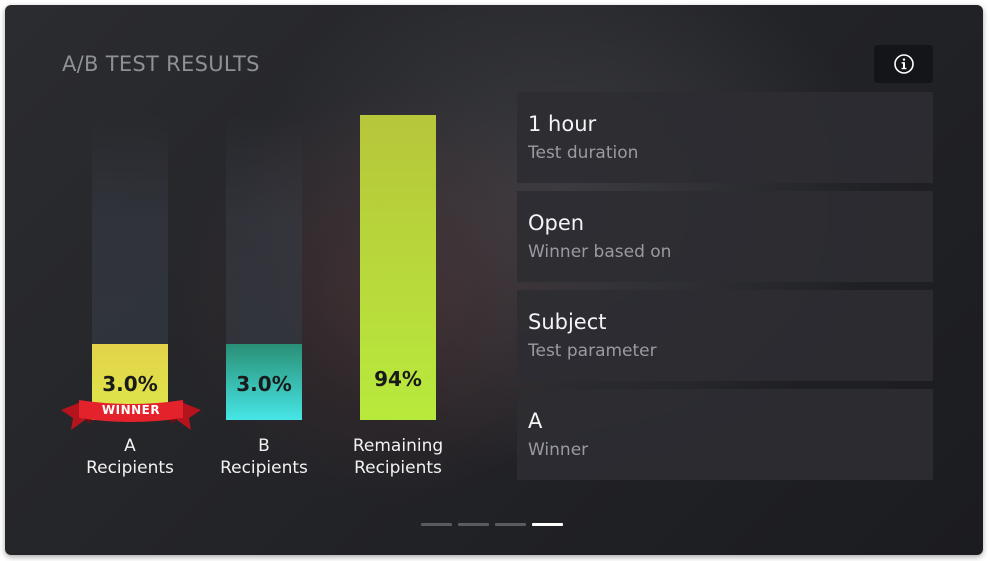  What do you see at coordinates (583, 153) in the screenshot?
I see `stat-label: Test duration` at bounding box center [583, 153].